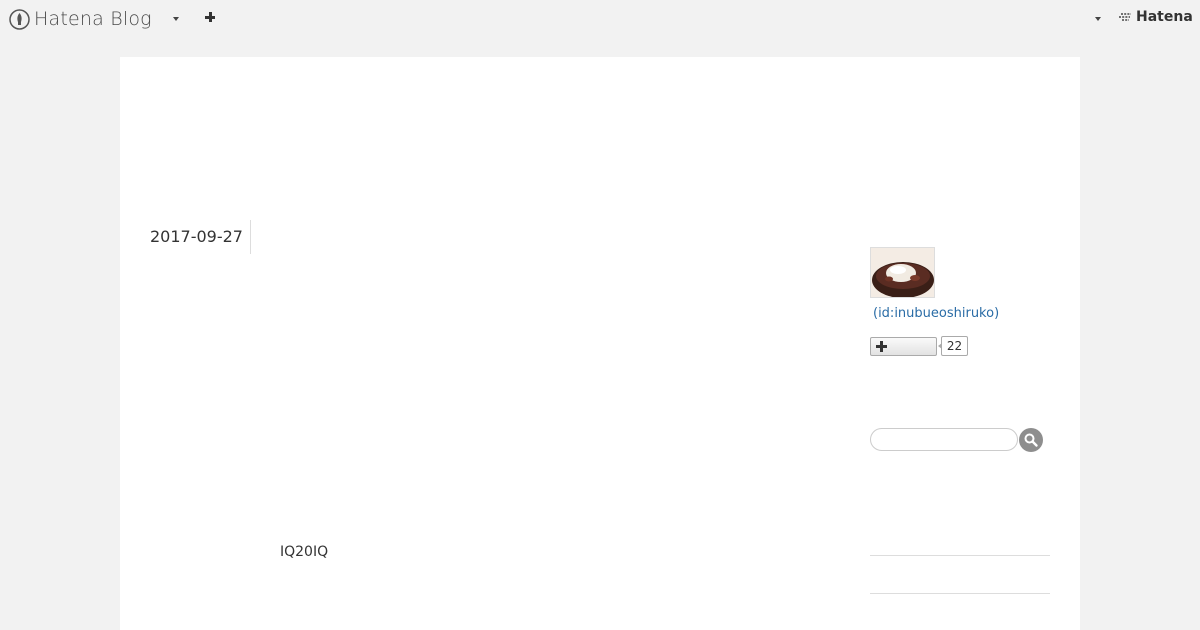 This screenshot has width=1200, height=630. What do you see at coordinates (93, 19) in the screenshot?
I see `brand-text: Hatena Blog` at bounding box center [93, 19].